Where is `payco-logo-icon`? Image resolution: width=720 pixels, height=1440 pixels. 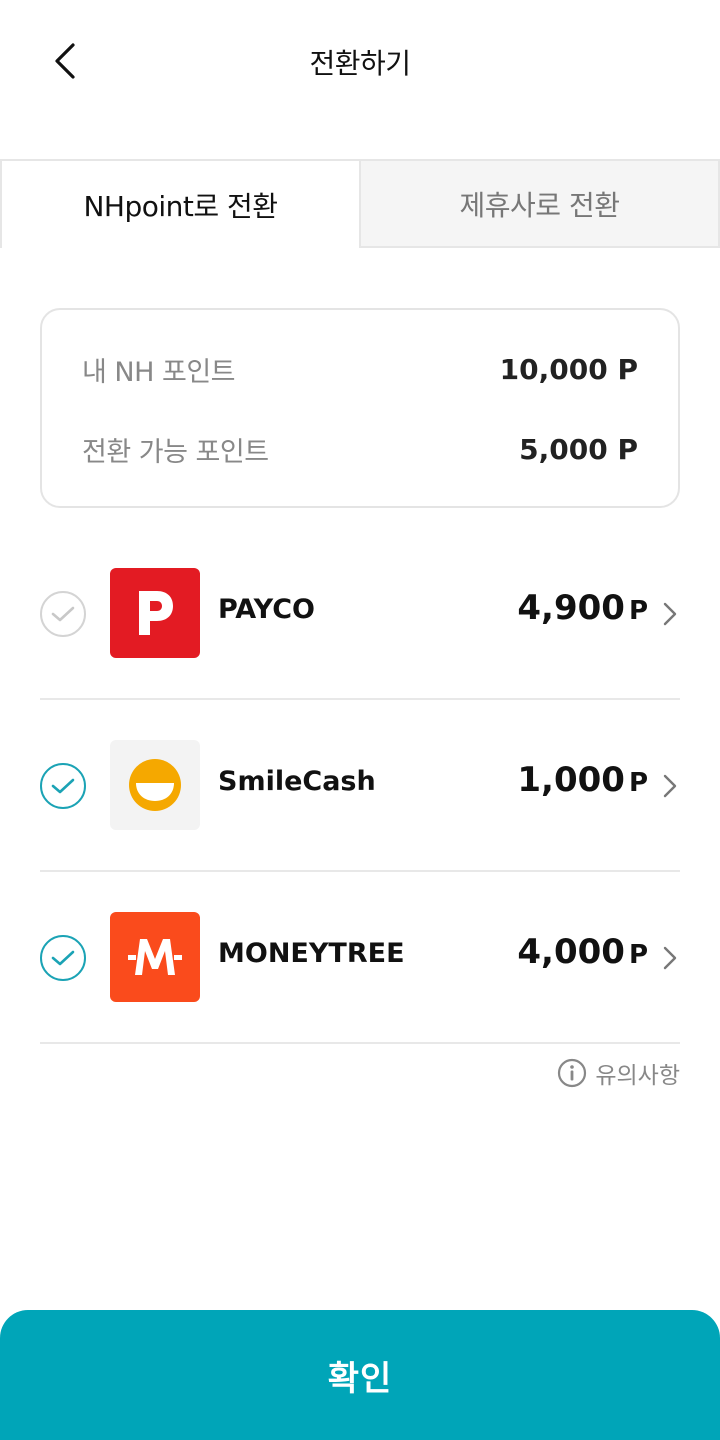
payco-logo-icon is located at coordinates (155, 613).